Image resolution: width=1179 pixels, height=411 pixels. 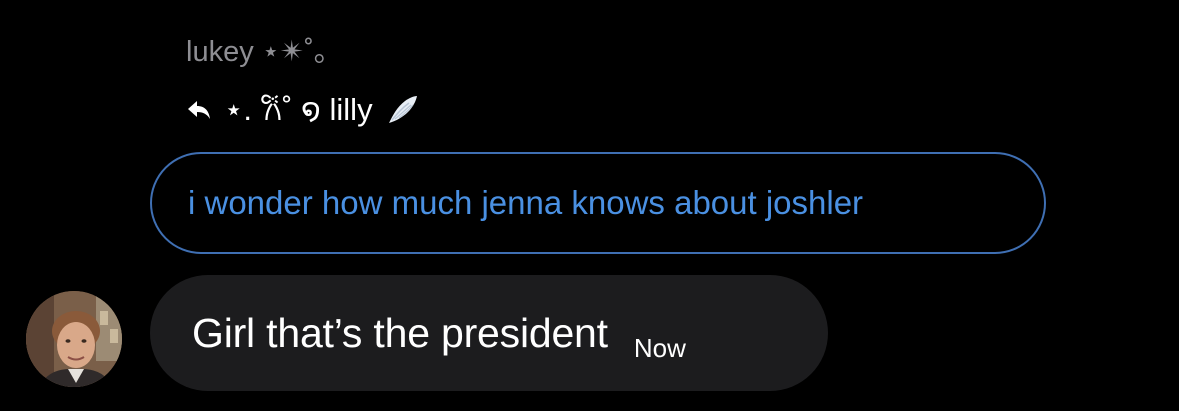 I want to click on message-timestamp: Now, so click(x=659, y=347).